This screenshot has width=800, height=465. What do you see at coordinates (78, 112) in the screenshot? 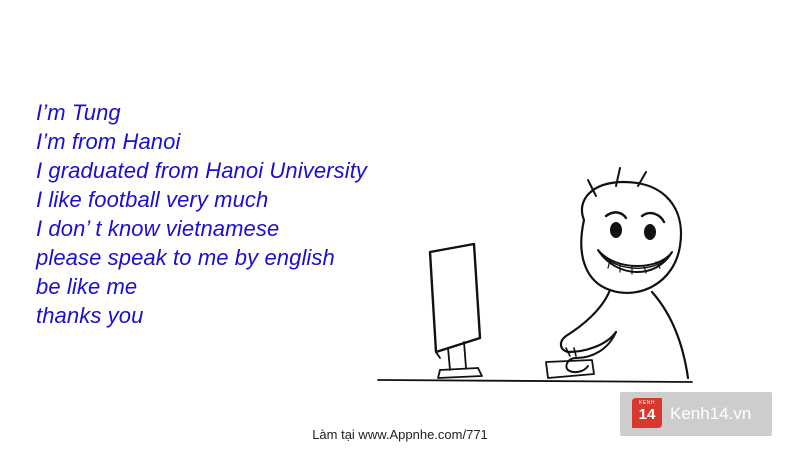
I see `text-line: I’m Tung` at bounding box center [78, 112].